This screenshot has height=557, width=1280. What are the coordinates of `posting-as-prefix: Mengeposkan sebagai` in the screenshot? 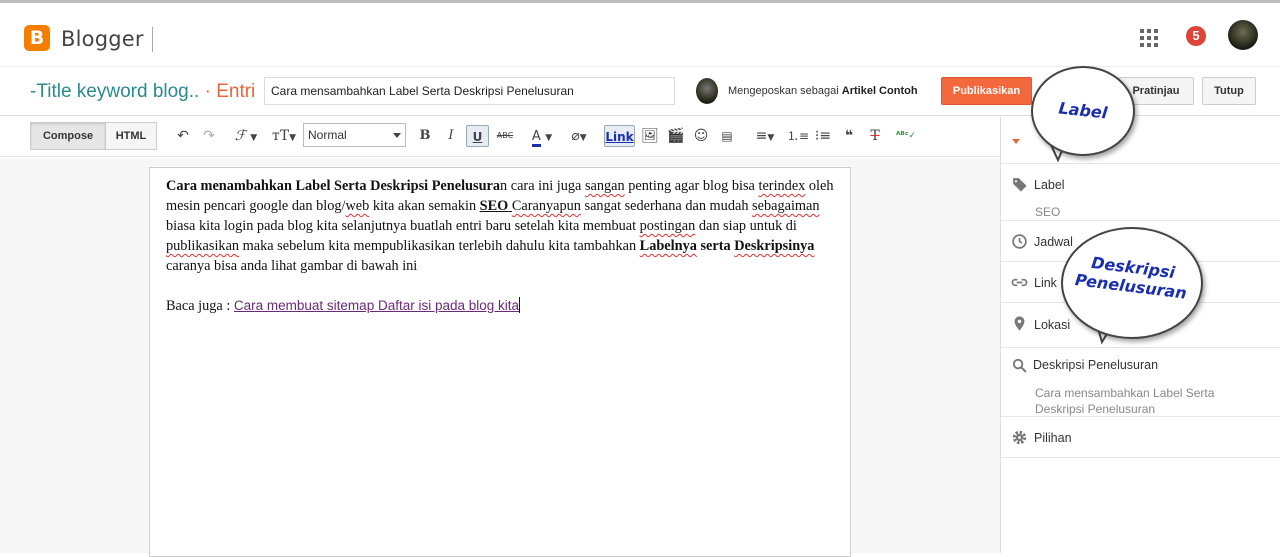 It's located at (783, 91).